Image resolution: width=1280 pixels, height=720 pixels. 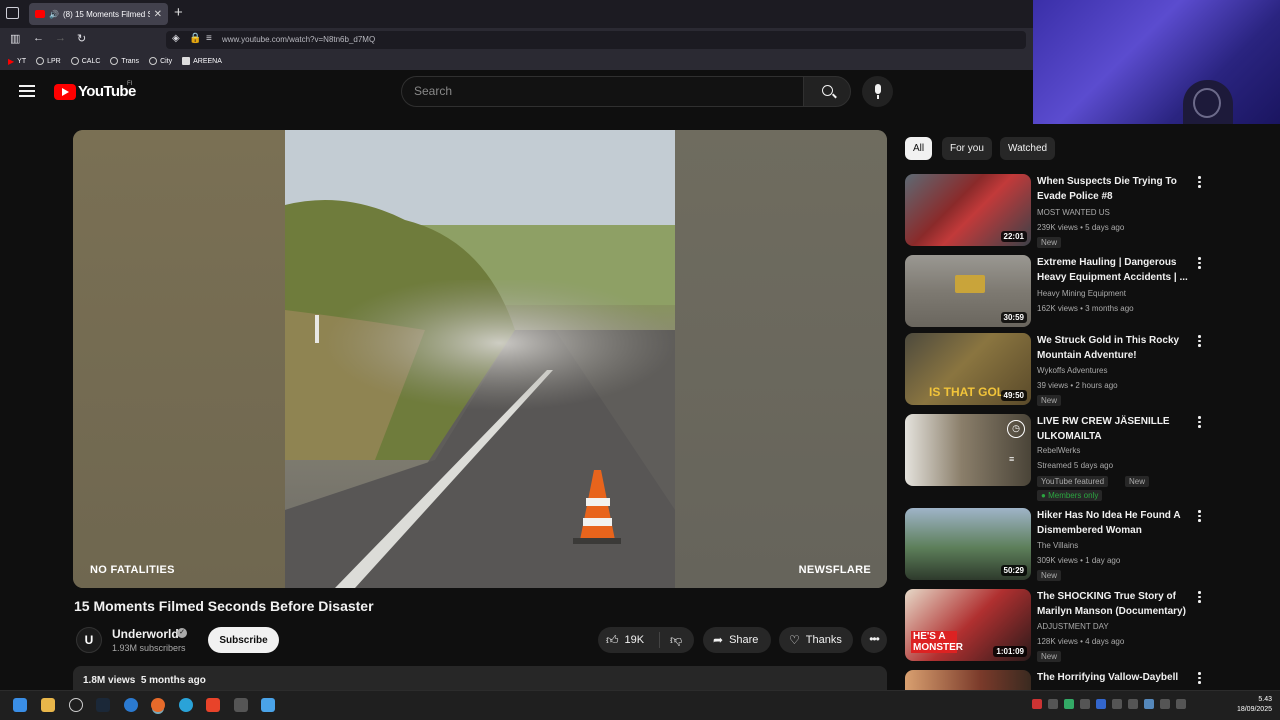 What do you see at coordinates (48, 61) in the screenshot?
I see `bookmark-lpr: LPR` at bounding box center [48, 61].